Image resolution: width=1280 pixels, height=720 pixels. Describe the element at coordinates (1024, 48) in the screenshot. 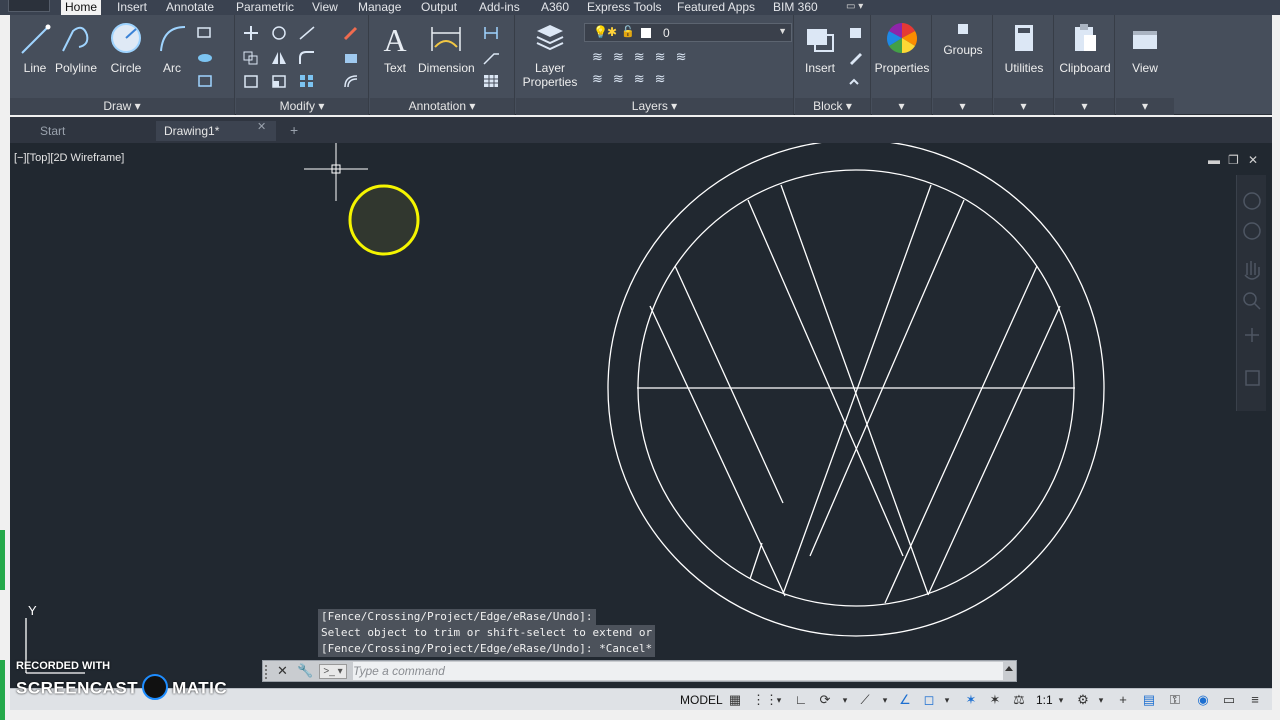

I see `utilities-tool: Utilities` at that location.